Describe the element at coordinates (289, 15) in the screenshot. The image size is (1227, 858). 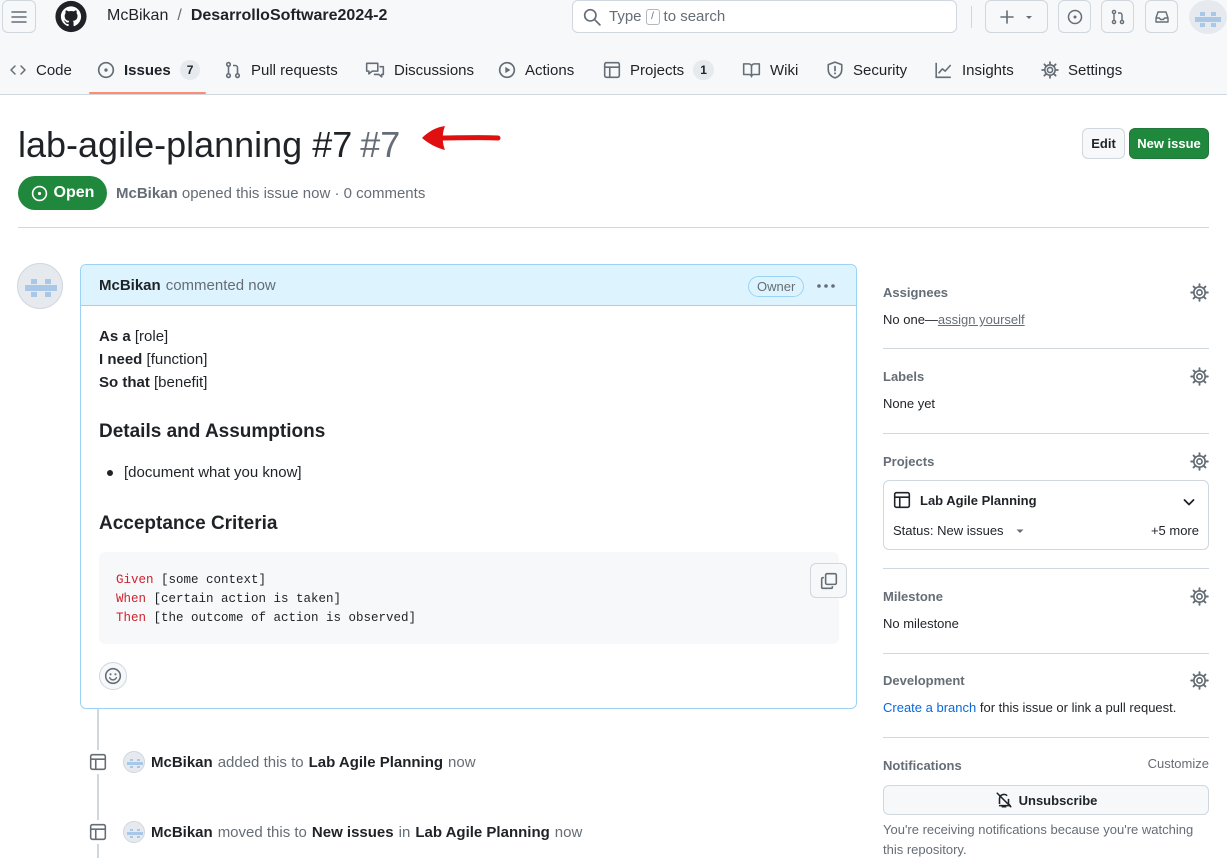
I see `breadcrumb-repo: DesarrolloSoftware2024-2` at that location.